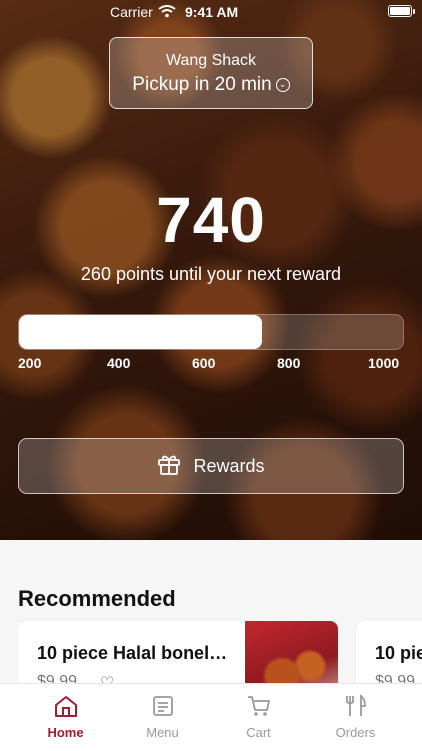 The image size is (422, 751). I want to click on tab-cart-label: Cart, so click(258, 732).